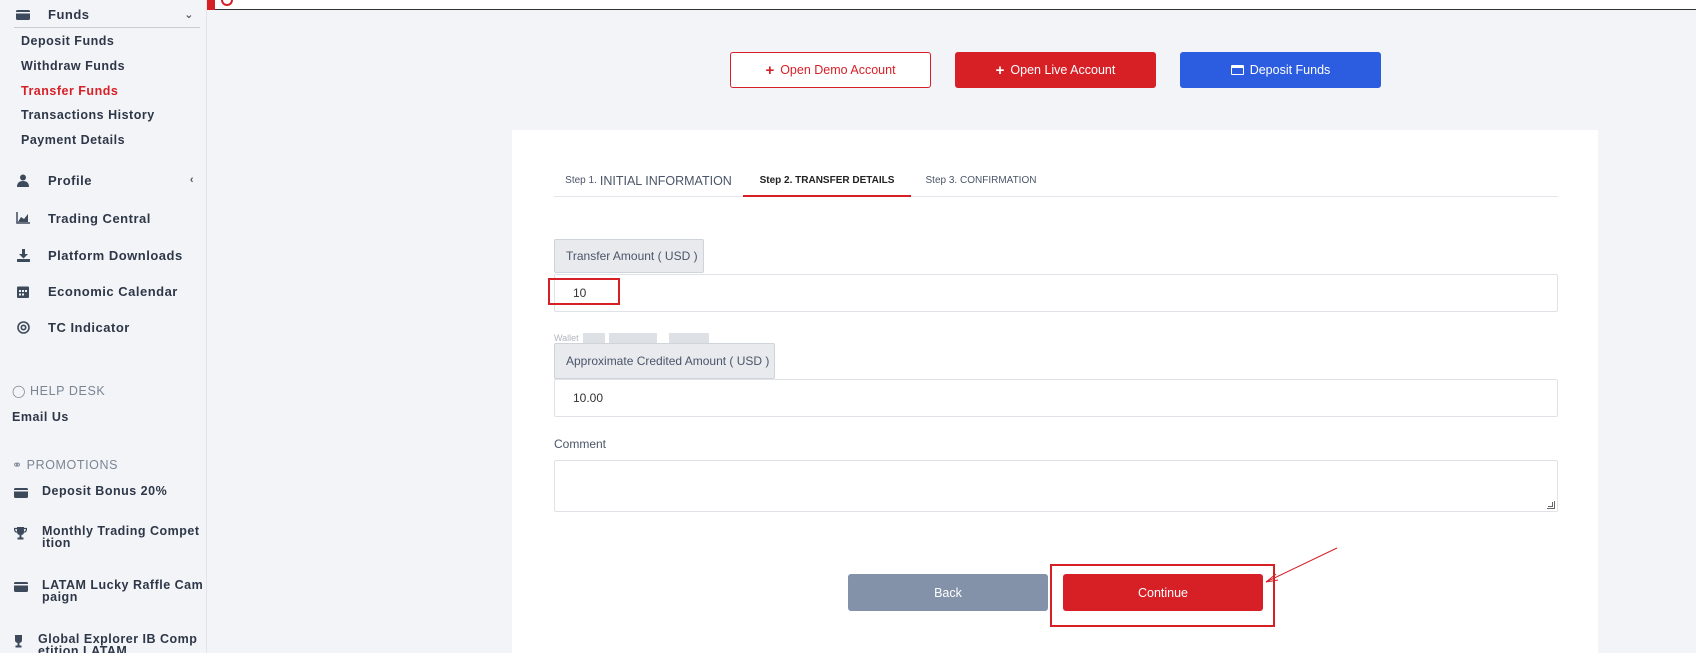  Describe the element at coordinates (665, 180) in the screenshot. I see `step-name: INITIAL INFORMATION` at that location.